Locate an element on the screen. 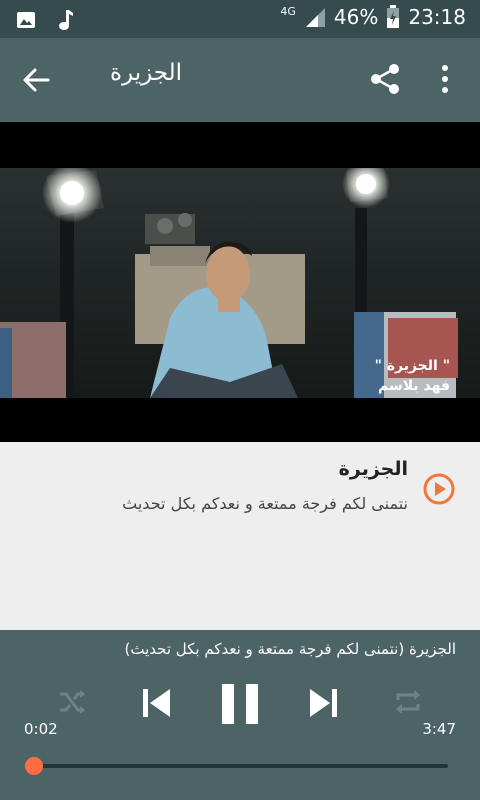  total-duration: 3:47 is located at coordinates (439, 729).